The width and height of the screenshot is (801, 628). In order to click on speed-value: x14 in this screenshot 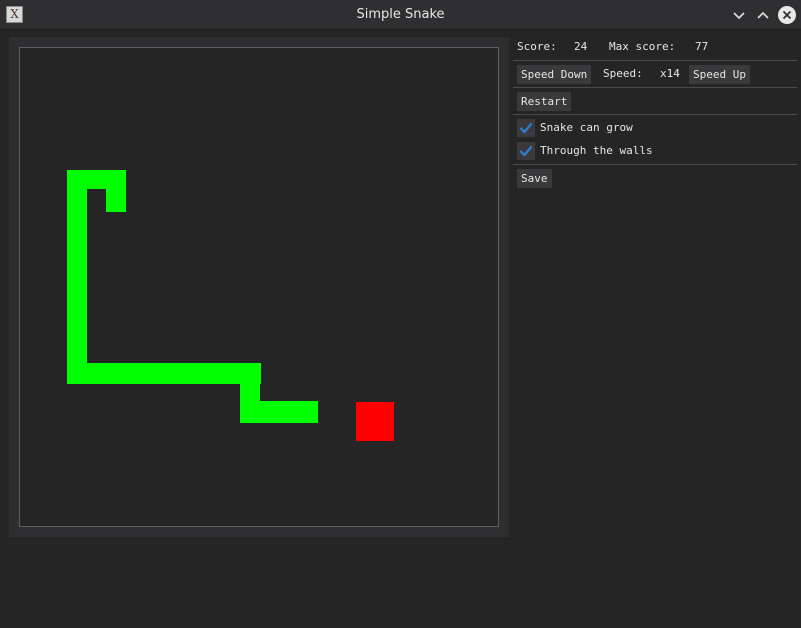, I will do `click(670, 73)`.